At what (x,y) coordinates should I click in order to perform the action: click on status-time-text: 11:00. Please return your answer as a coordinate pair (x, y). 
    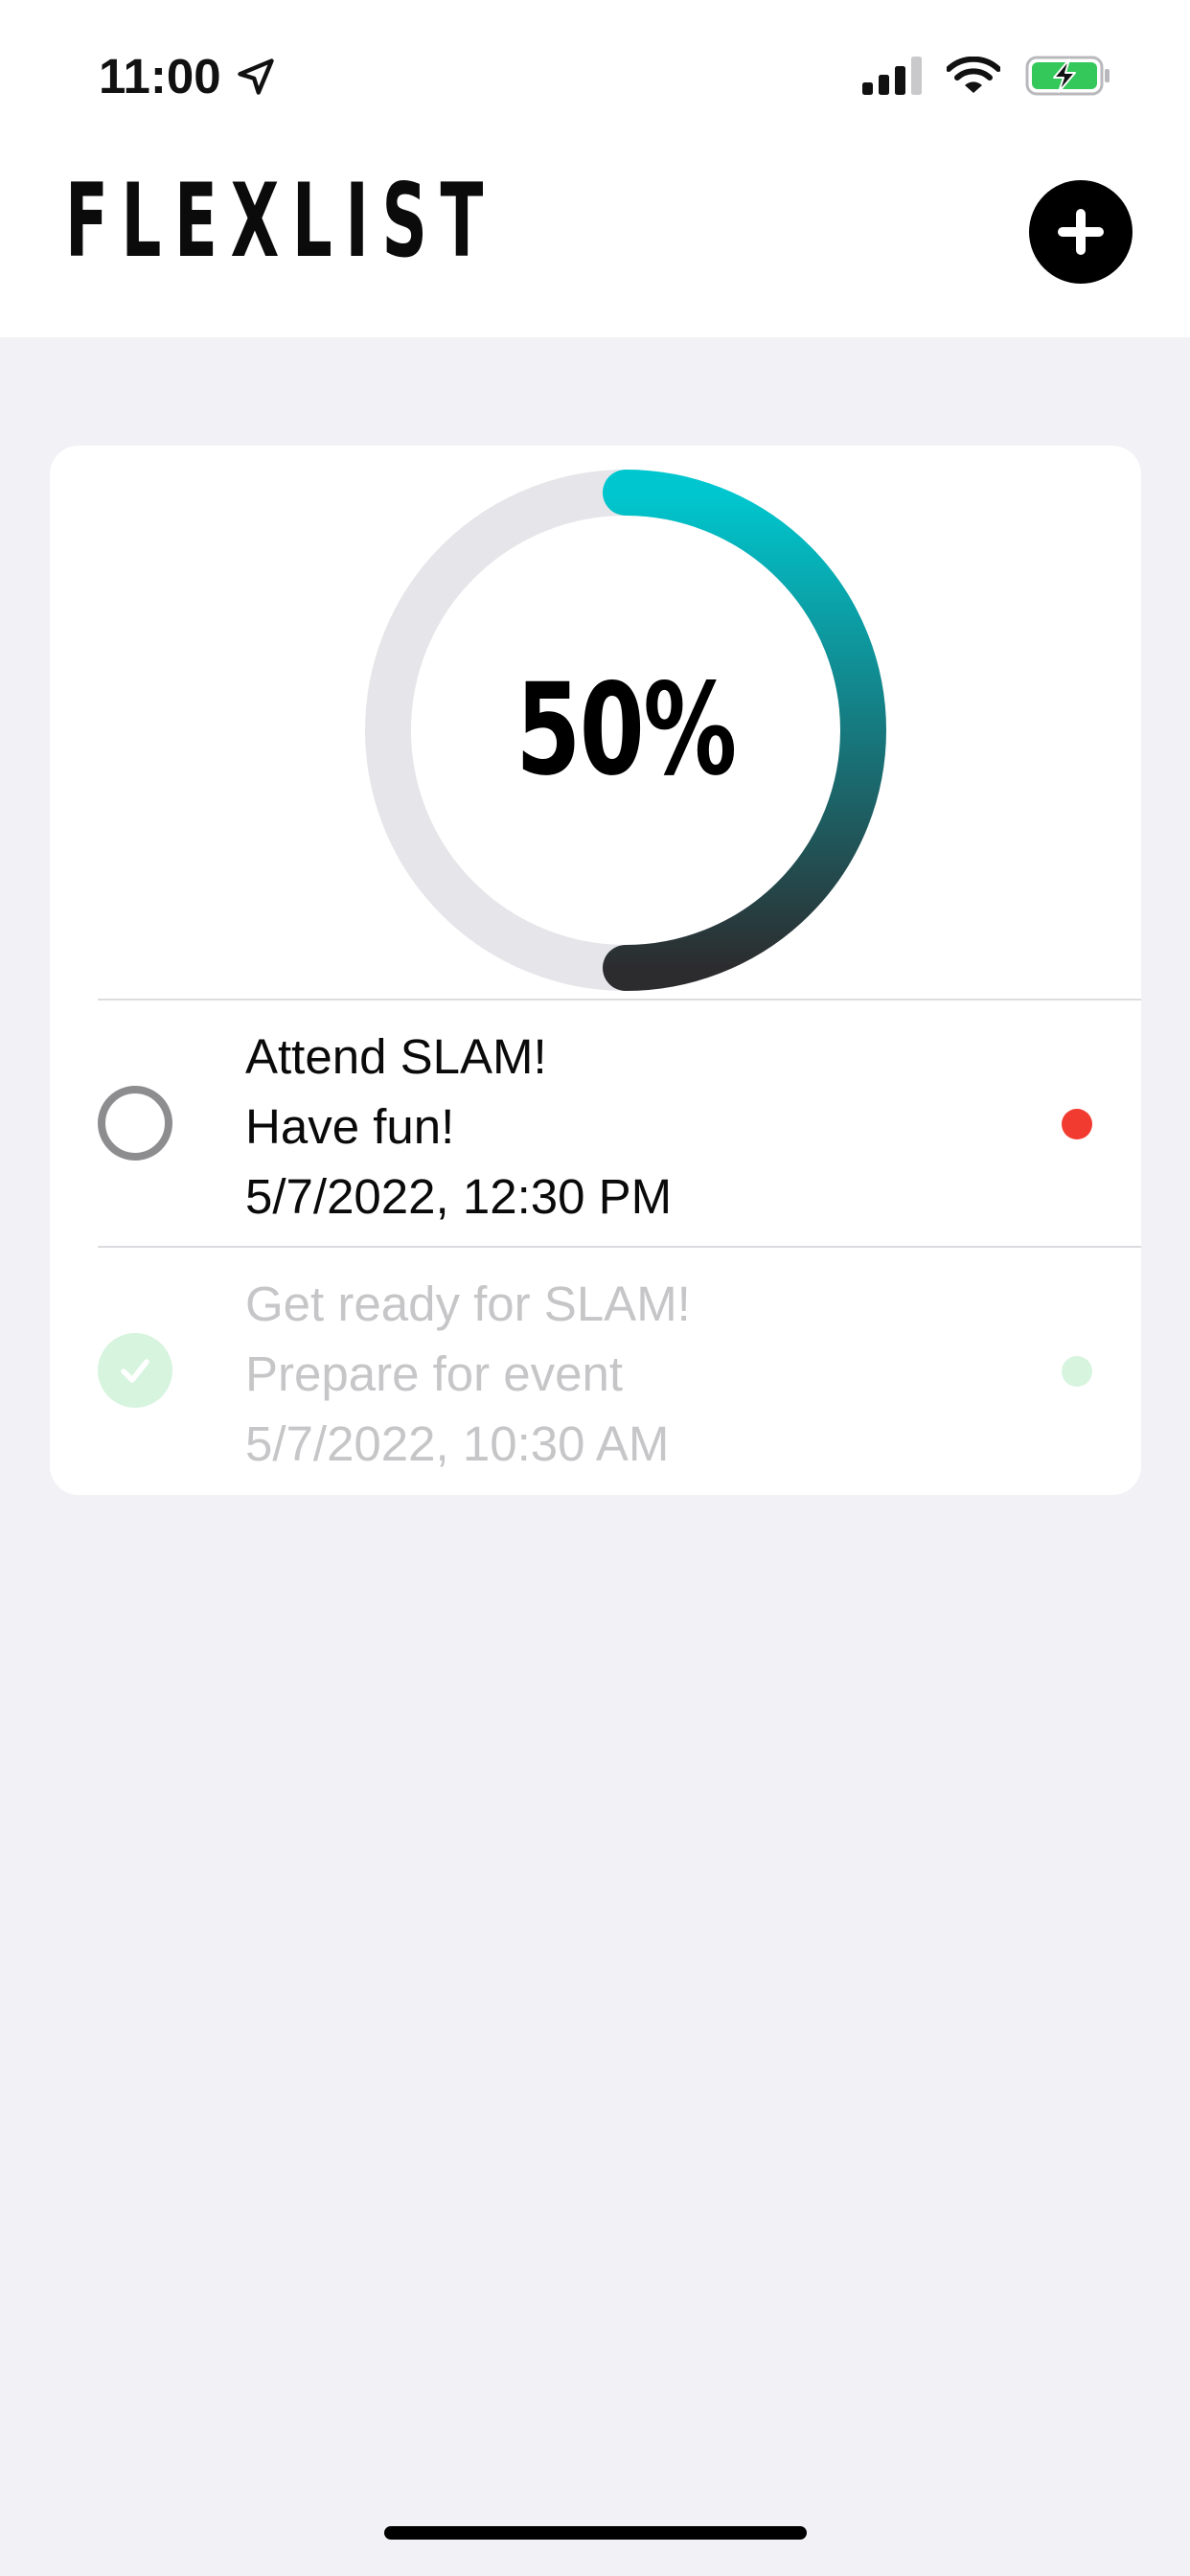
    Looking at the image, I should click on (160, 76).